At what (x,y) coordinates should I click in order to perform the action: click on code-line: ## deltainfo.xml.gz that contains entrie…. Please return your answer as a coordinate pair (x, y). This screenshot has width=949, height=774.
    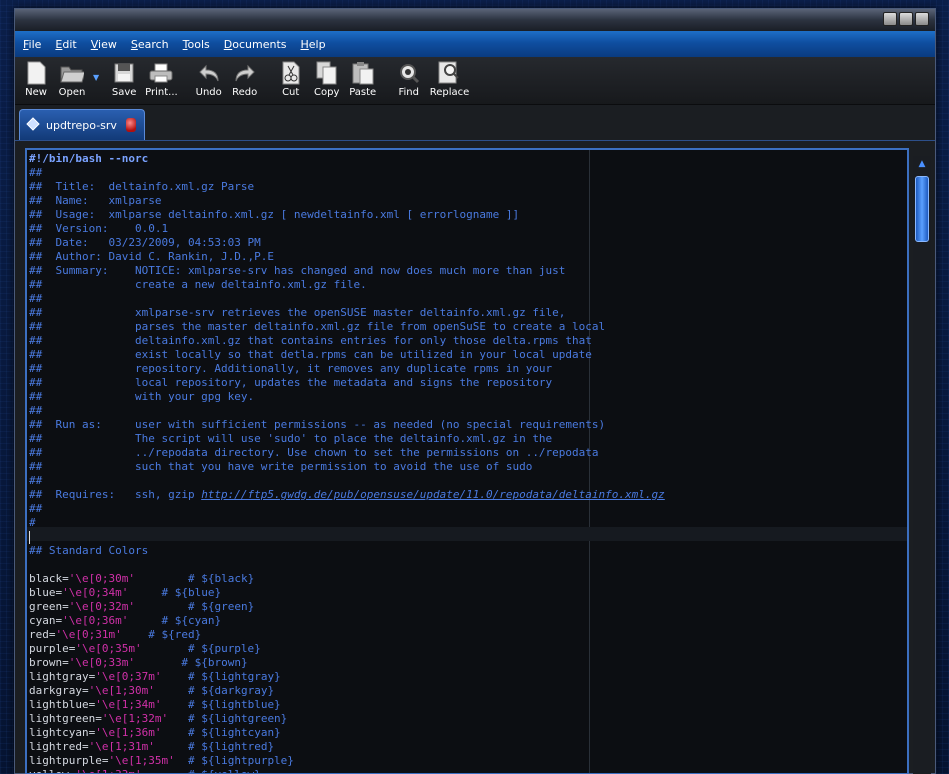
    Looking at the image, I should click on (310, 340).